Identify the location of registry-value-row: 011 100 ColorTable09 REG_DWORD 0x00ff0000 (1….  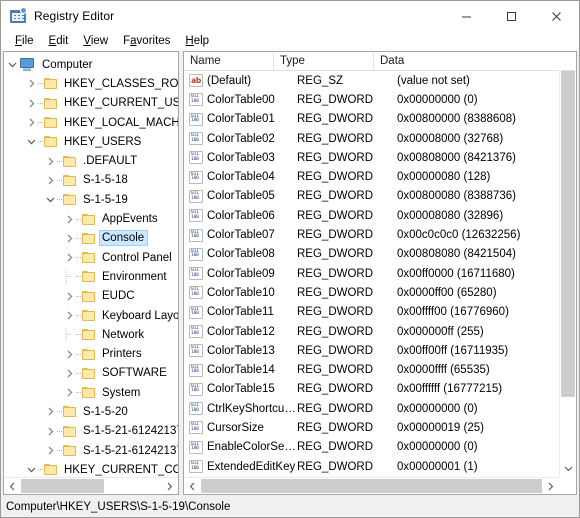
(371, 273).